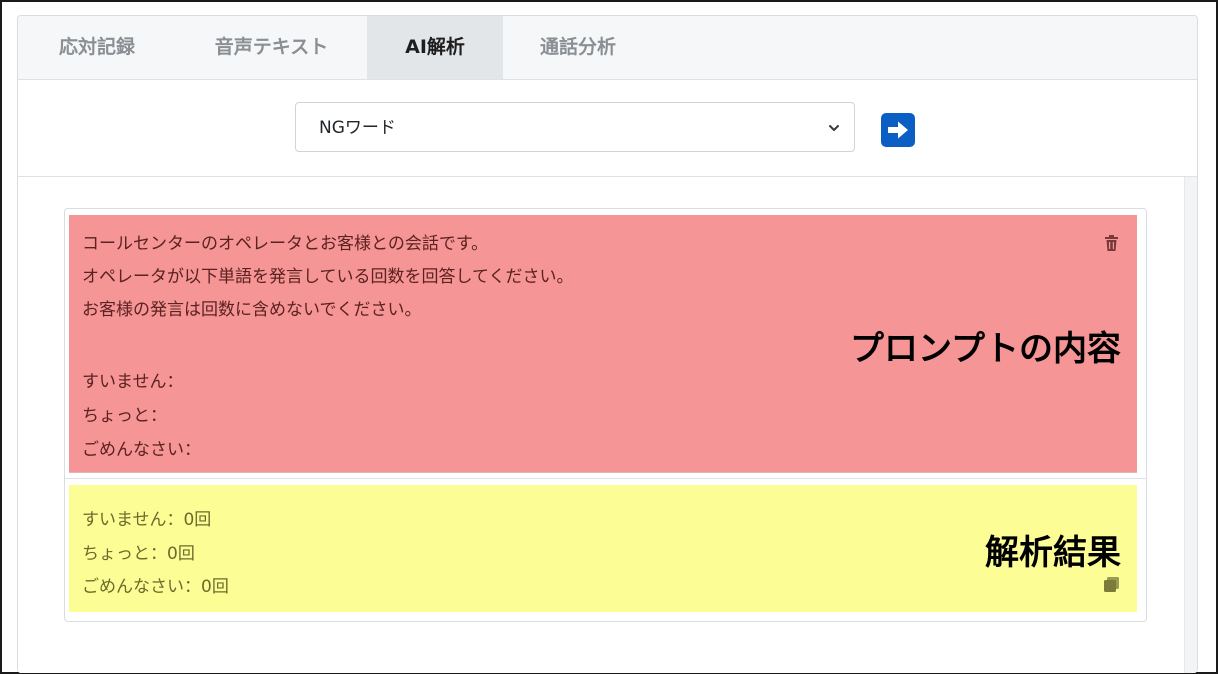  What do you see at coordinates (271, 47) in the screenshot?
I see `tab-voice-text: 音声テキスト` at bounding box center [271, 47].